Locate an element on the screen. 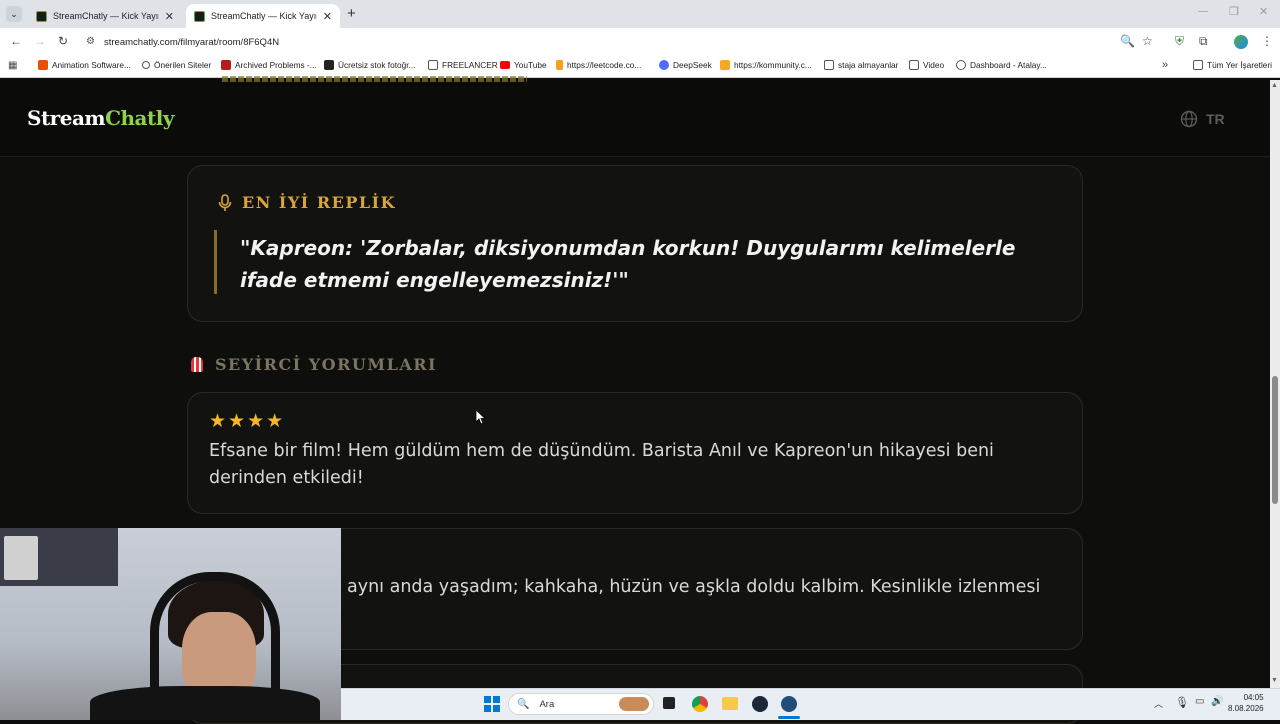 This screenshot has width=1280, height=724. youtube-icon is located at coordinates (505, 65).